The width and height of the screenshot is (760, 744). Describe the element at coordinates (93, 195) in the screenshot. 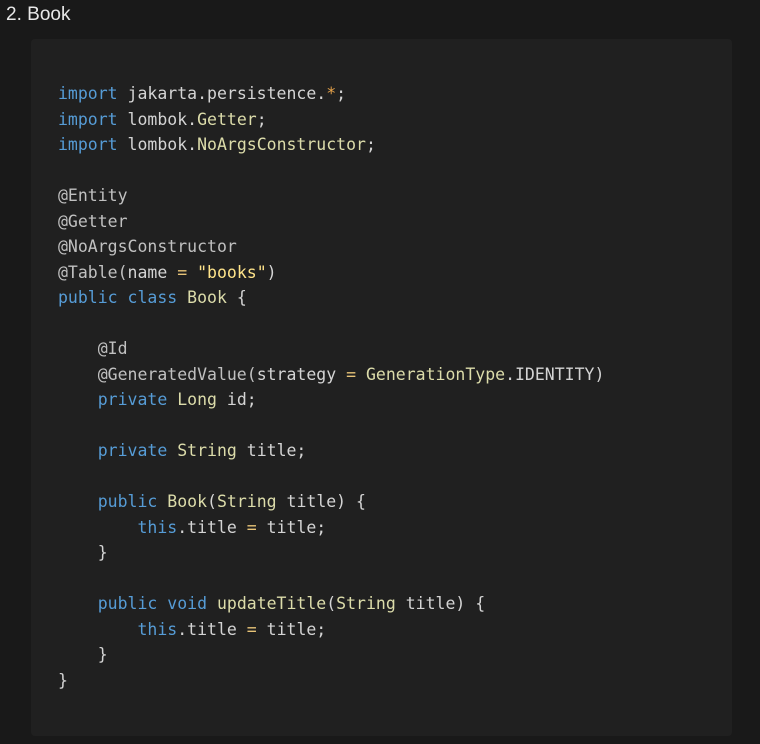

I see `code-token: @Entity` at that location.